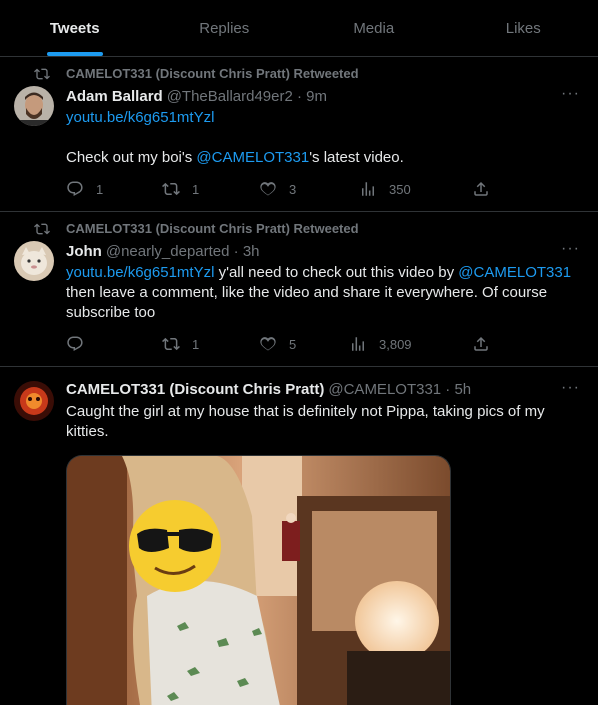 This screenshot has width=598, height=705. What do you see at coordinates (131, 157) in the screenshot?
I see `tweet-text-part: Check out my boi's` at bounding box center [131, 157].